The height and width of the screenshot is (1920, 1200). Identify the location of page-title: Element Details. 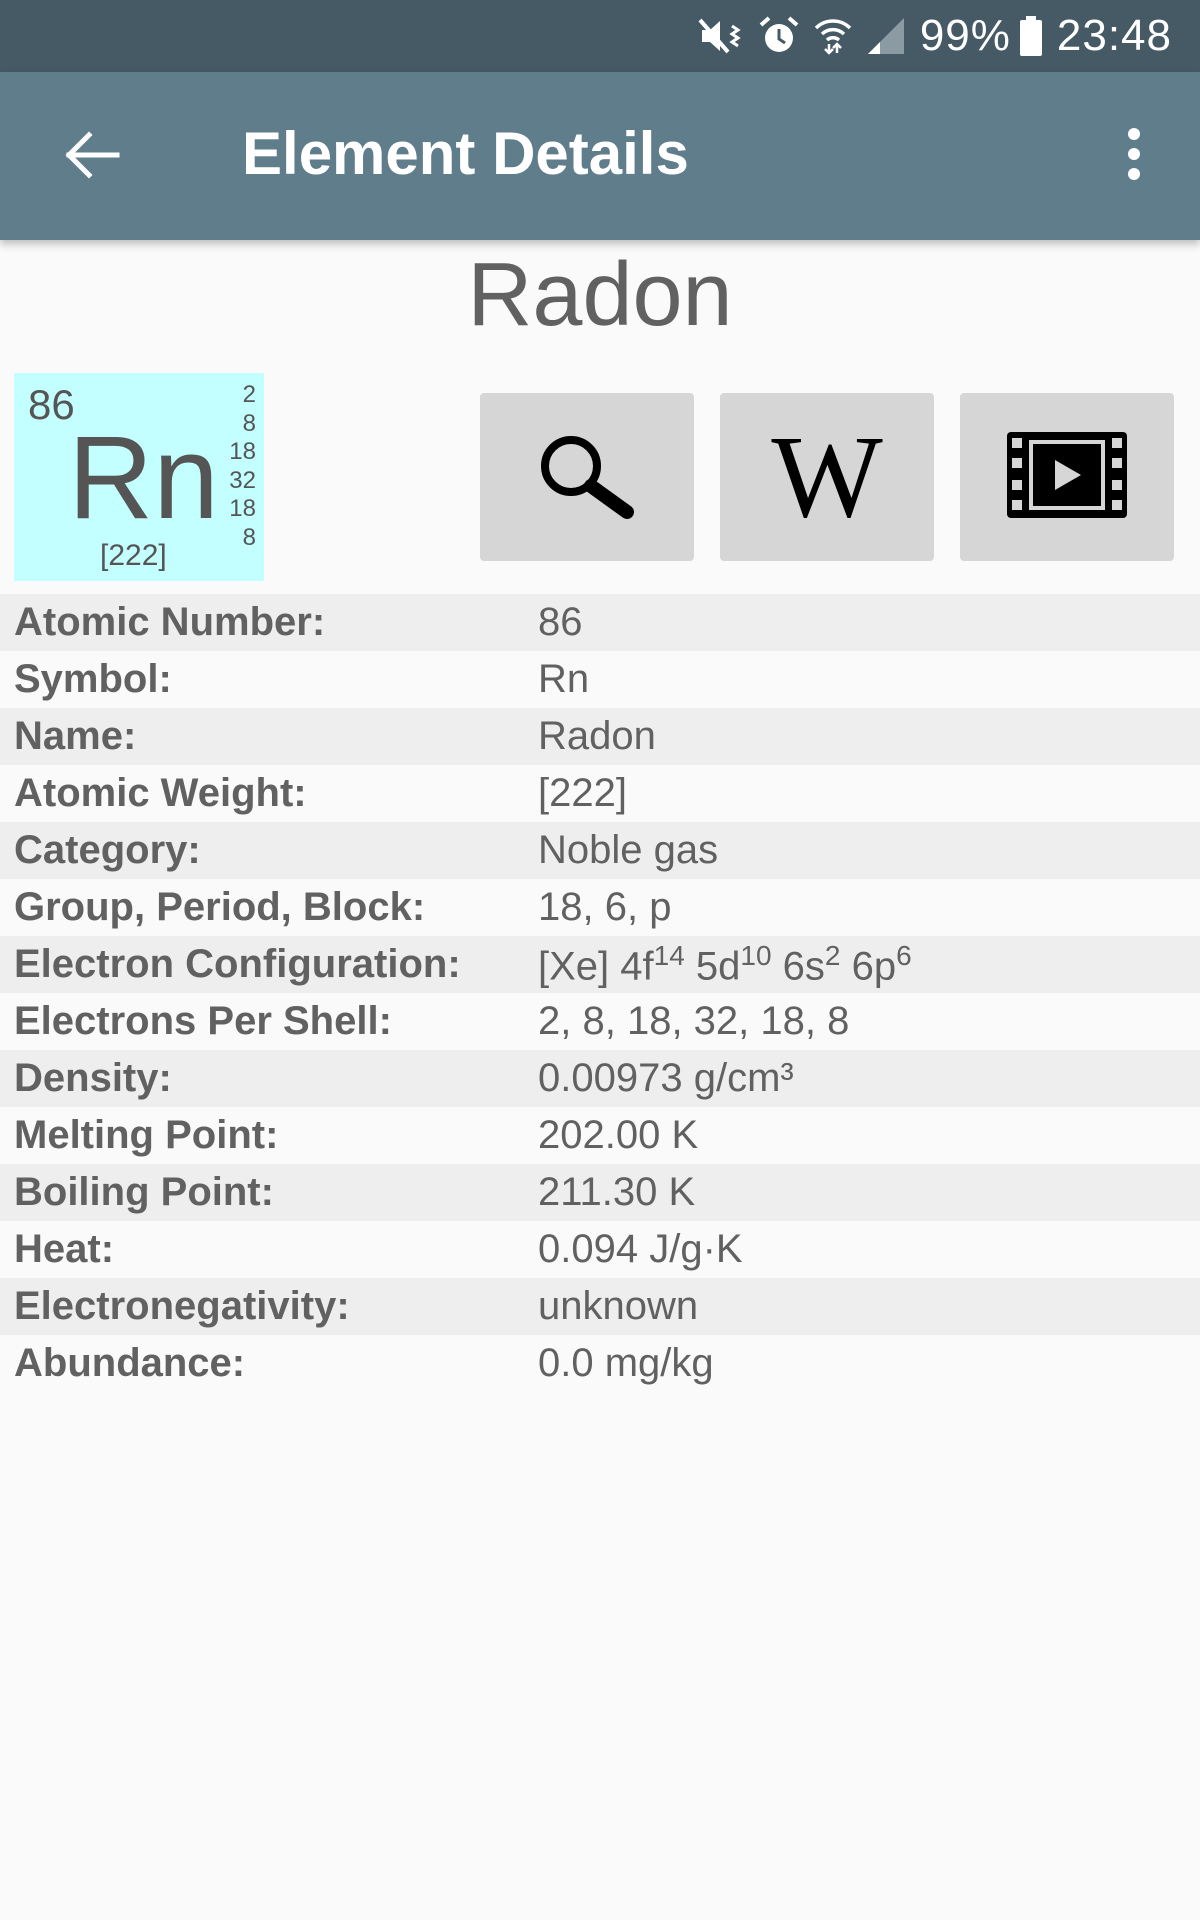
(465, 153).